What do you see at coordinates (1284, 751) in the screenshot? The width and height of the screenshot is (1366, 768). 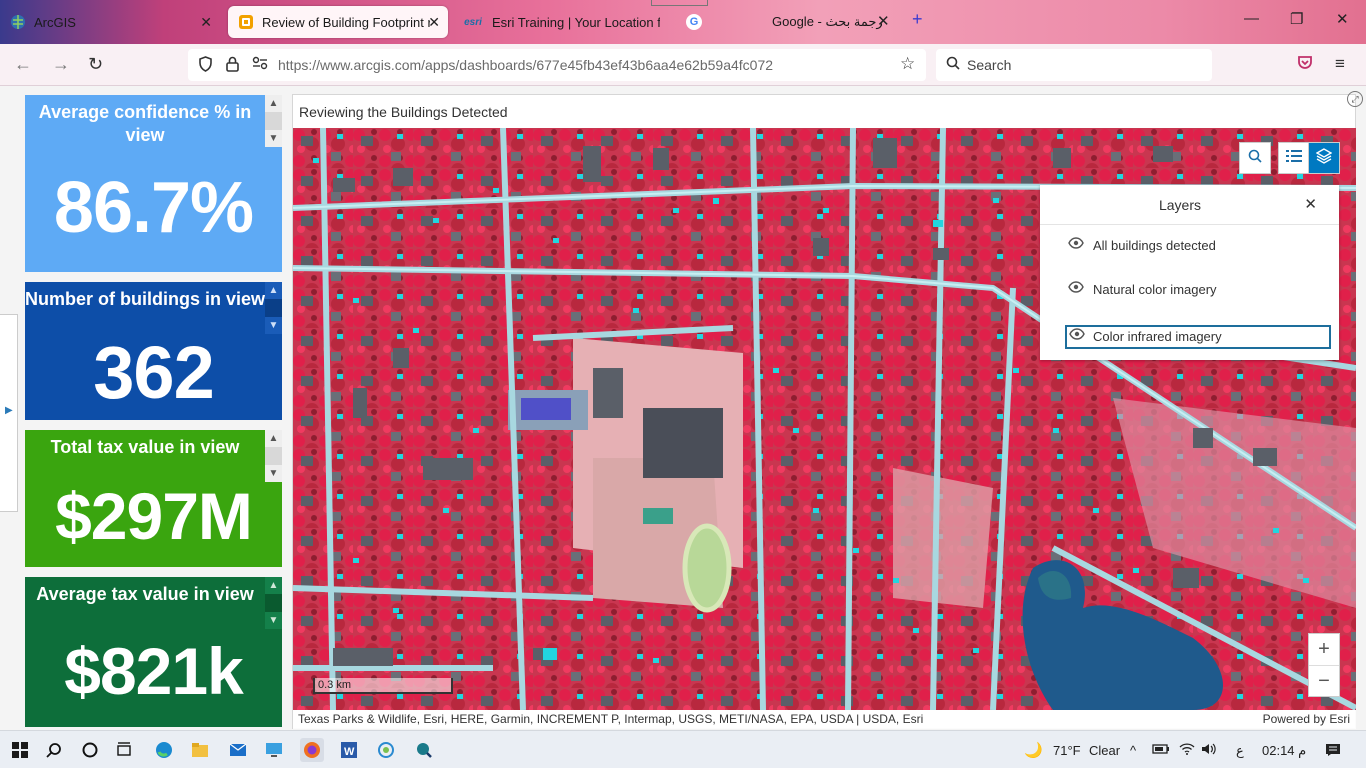 I see `clock: 02:14 م` at bounding box center [1284, 751].